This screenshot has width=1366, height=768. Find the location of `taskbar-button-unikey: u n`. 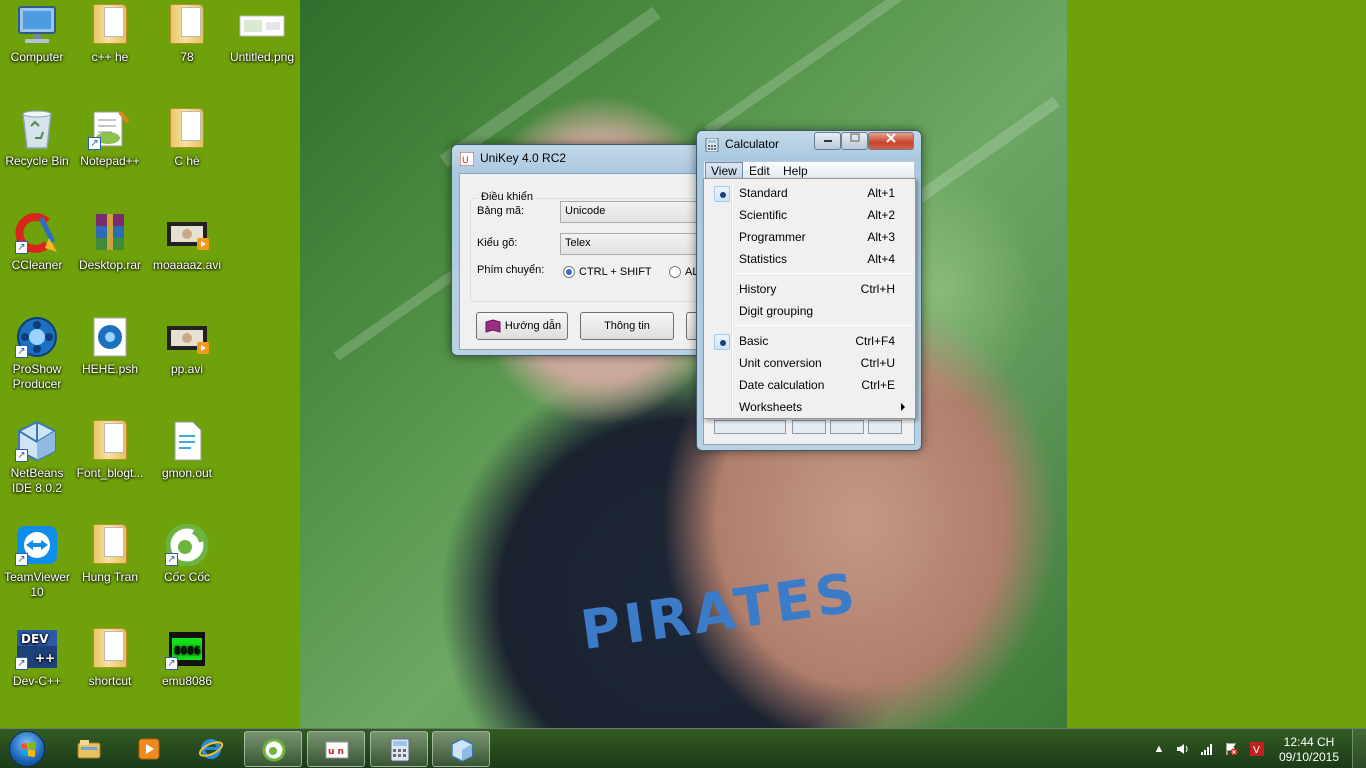

taskbar-button-unikey: u n is located at coordinates (336, 749).